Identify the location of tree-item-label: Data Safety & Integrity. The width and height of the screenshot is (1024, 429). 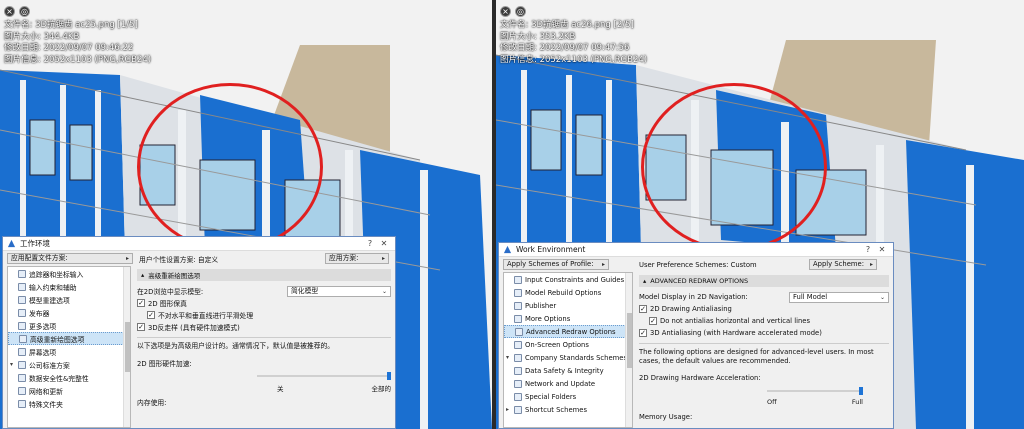
(564, 370).